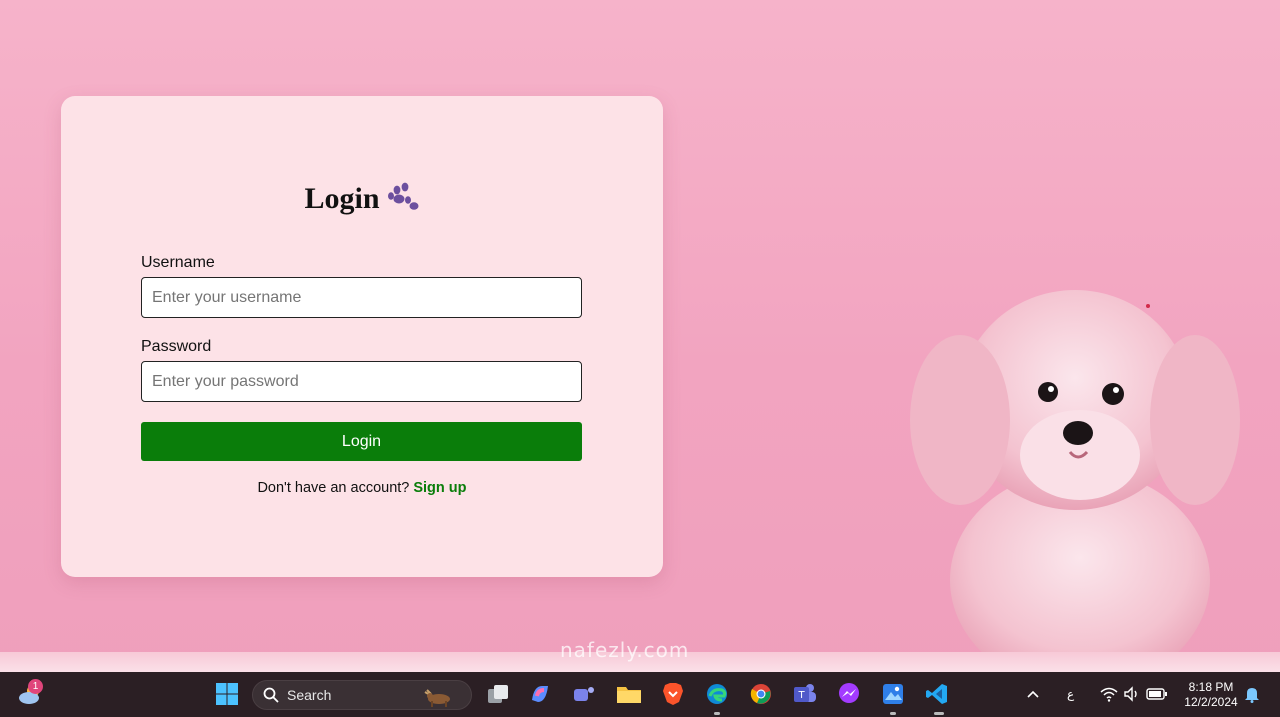 Image resolution: width=1280 pixels, height=717 pixels. I want to click on login-title-text: Login, so click(342, 198).